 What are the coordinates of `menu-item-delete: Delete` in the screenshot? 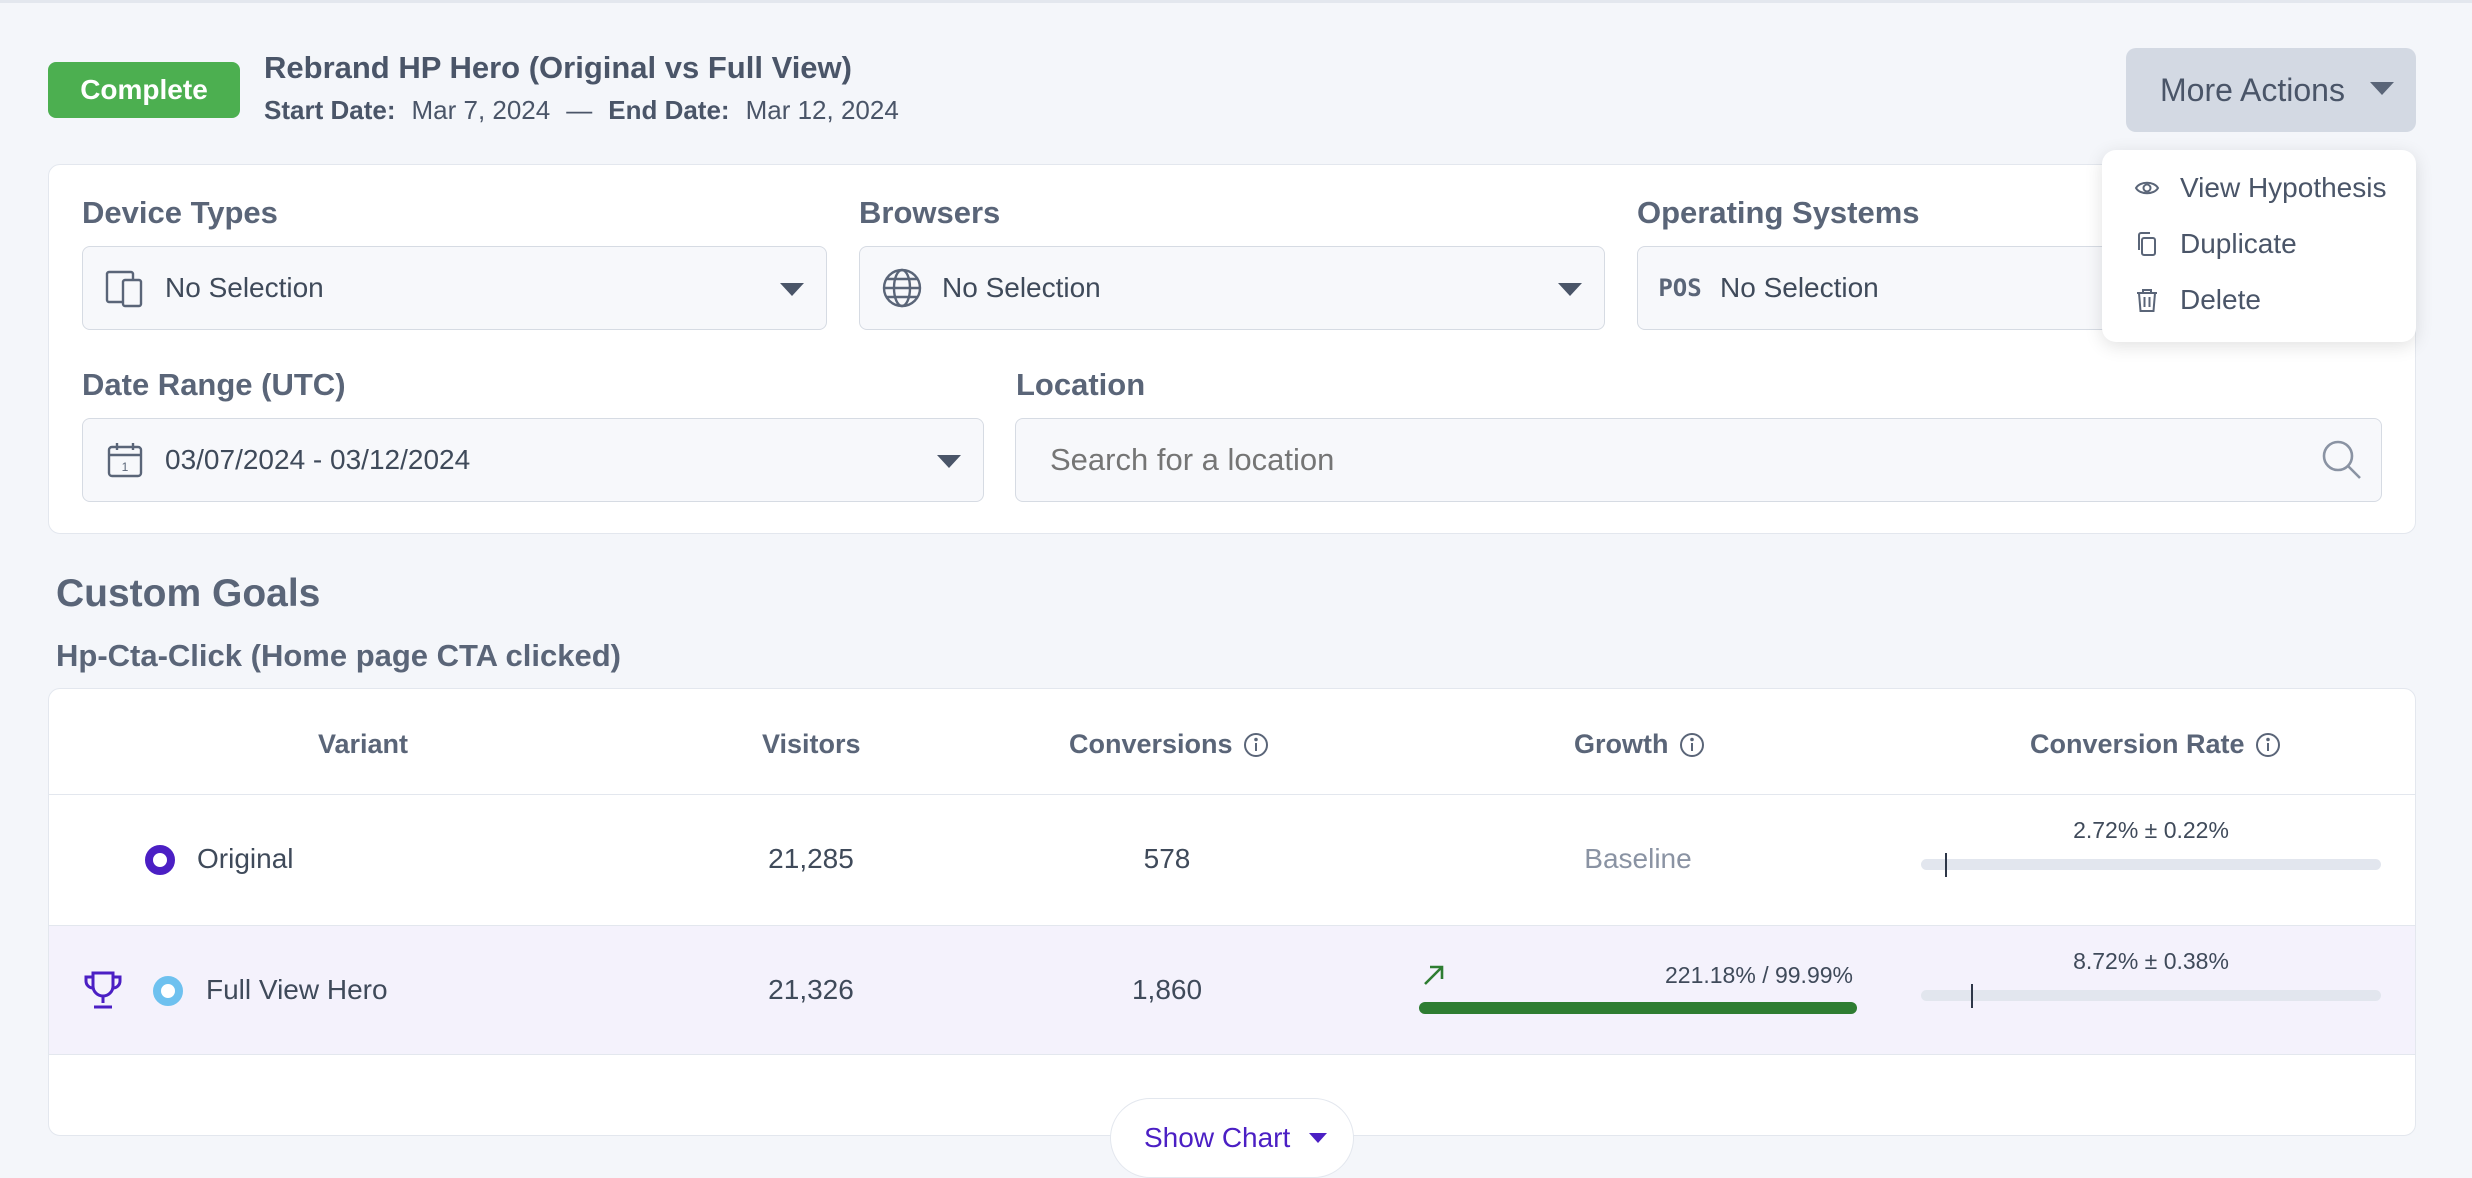 It's located at (2197, 300).